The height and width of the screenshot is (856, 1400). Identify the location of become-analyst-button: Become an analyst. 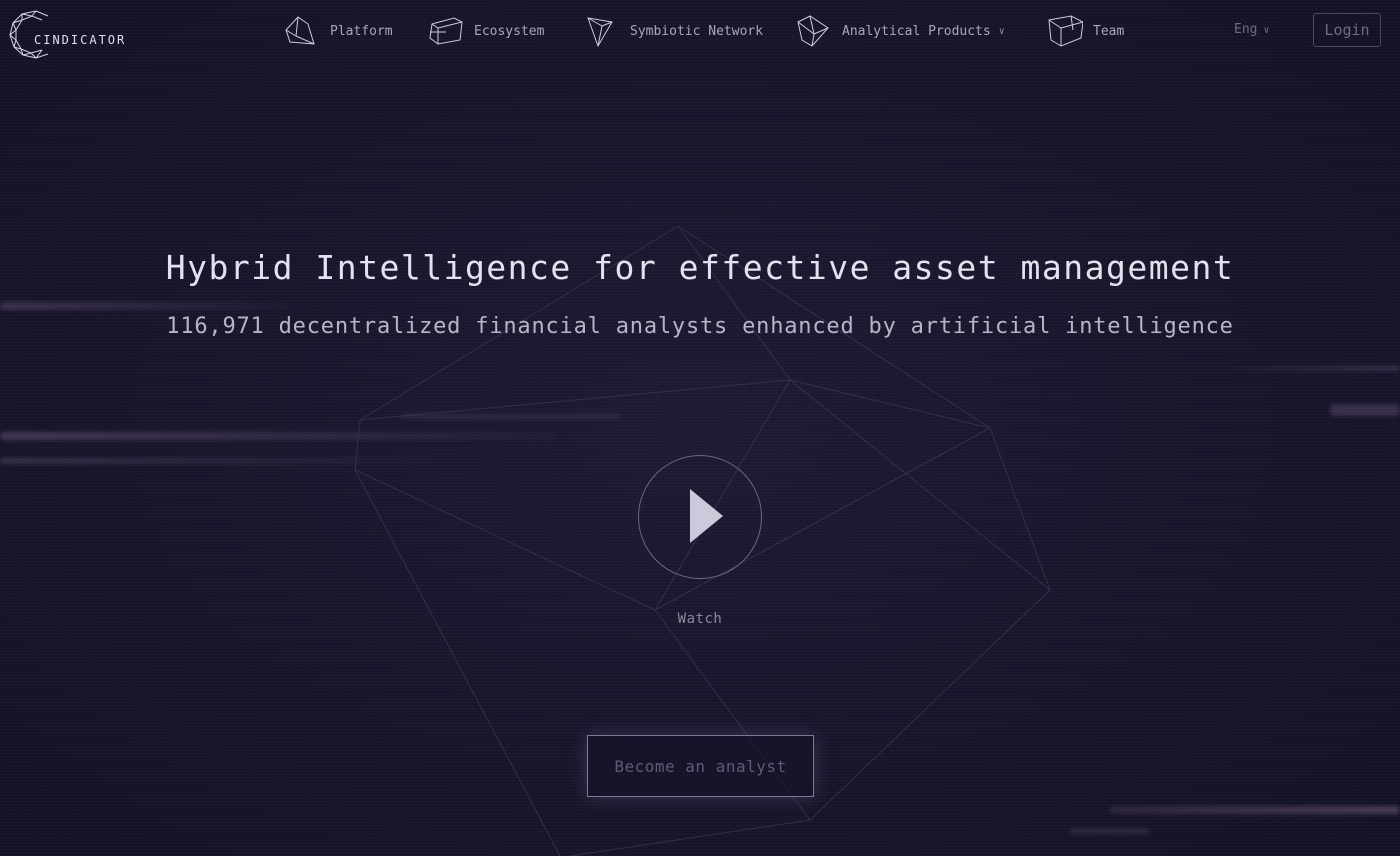
(700, 766).